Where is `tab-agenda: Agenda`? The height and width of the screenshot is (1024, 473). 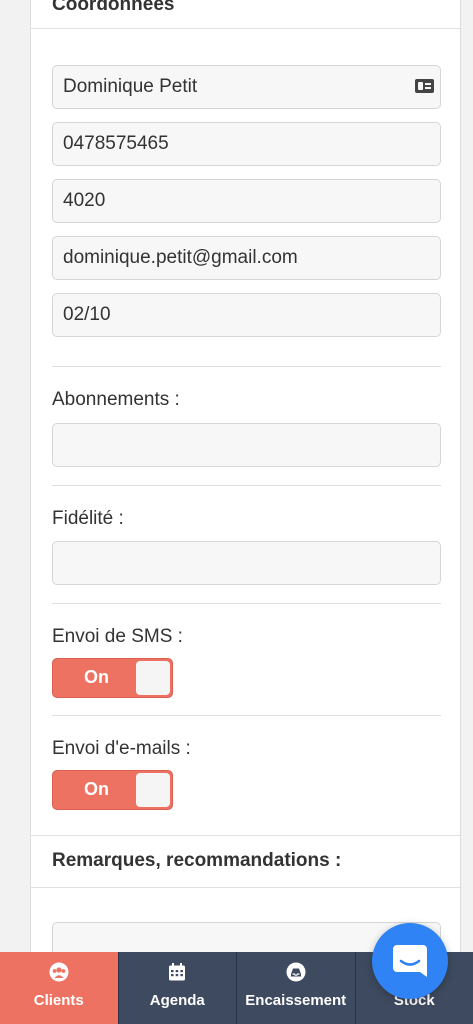 tab-agenda: Agenda is located at coordinates (177, 988).